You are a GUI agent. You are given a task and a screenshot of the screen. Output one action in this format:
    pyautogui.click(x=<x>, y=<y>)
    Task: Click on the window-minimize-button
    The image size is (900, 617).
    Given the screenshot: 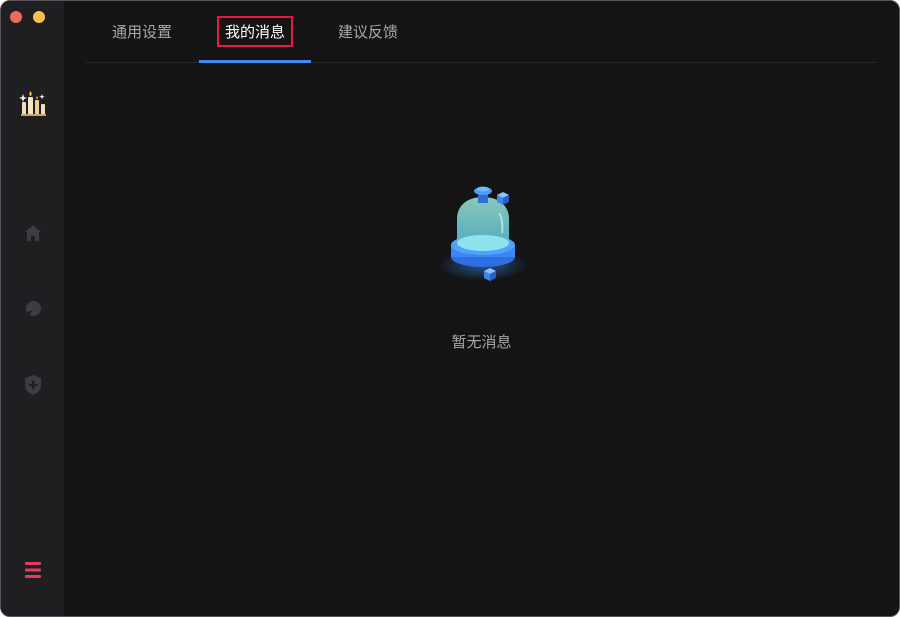 What is the action you would take?
    pyautogui.click(x=39, y=17)
    